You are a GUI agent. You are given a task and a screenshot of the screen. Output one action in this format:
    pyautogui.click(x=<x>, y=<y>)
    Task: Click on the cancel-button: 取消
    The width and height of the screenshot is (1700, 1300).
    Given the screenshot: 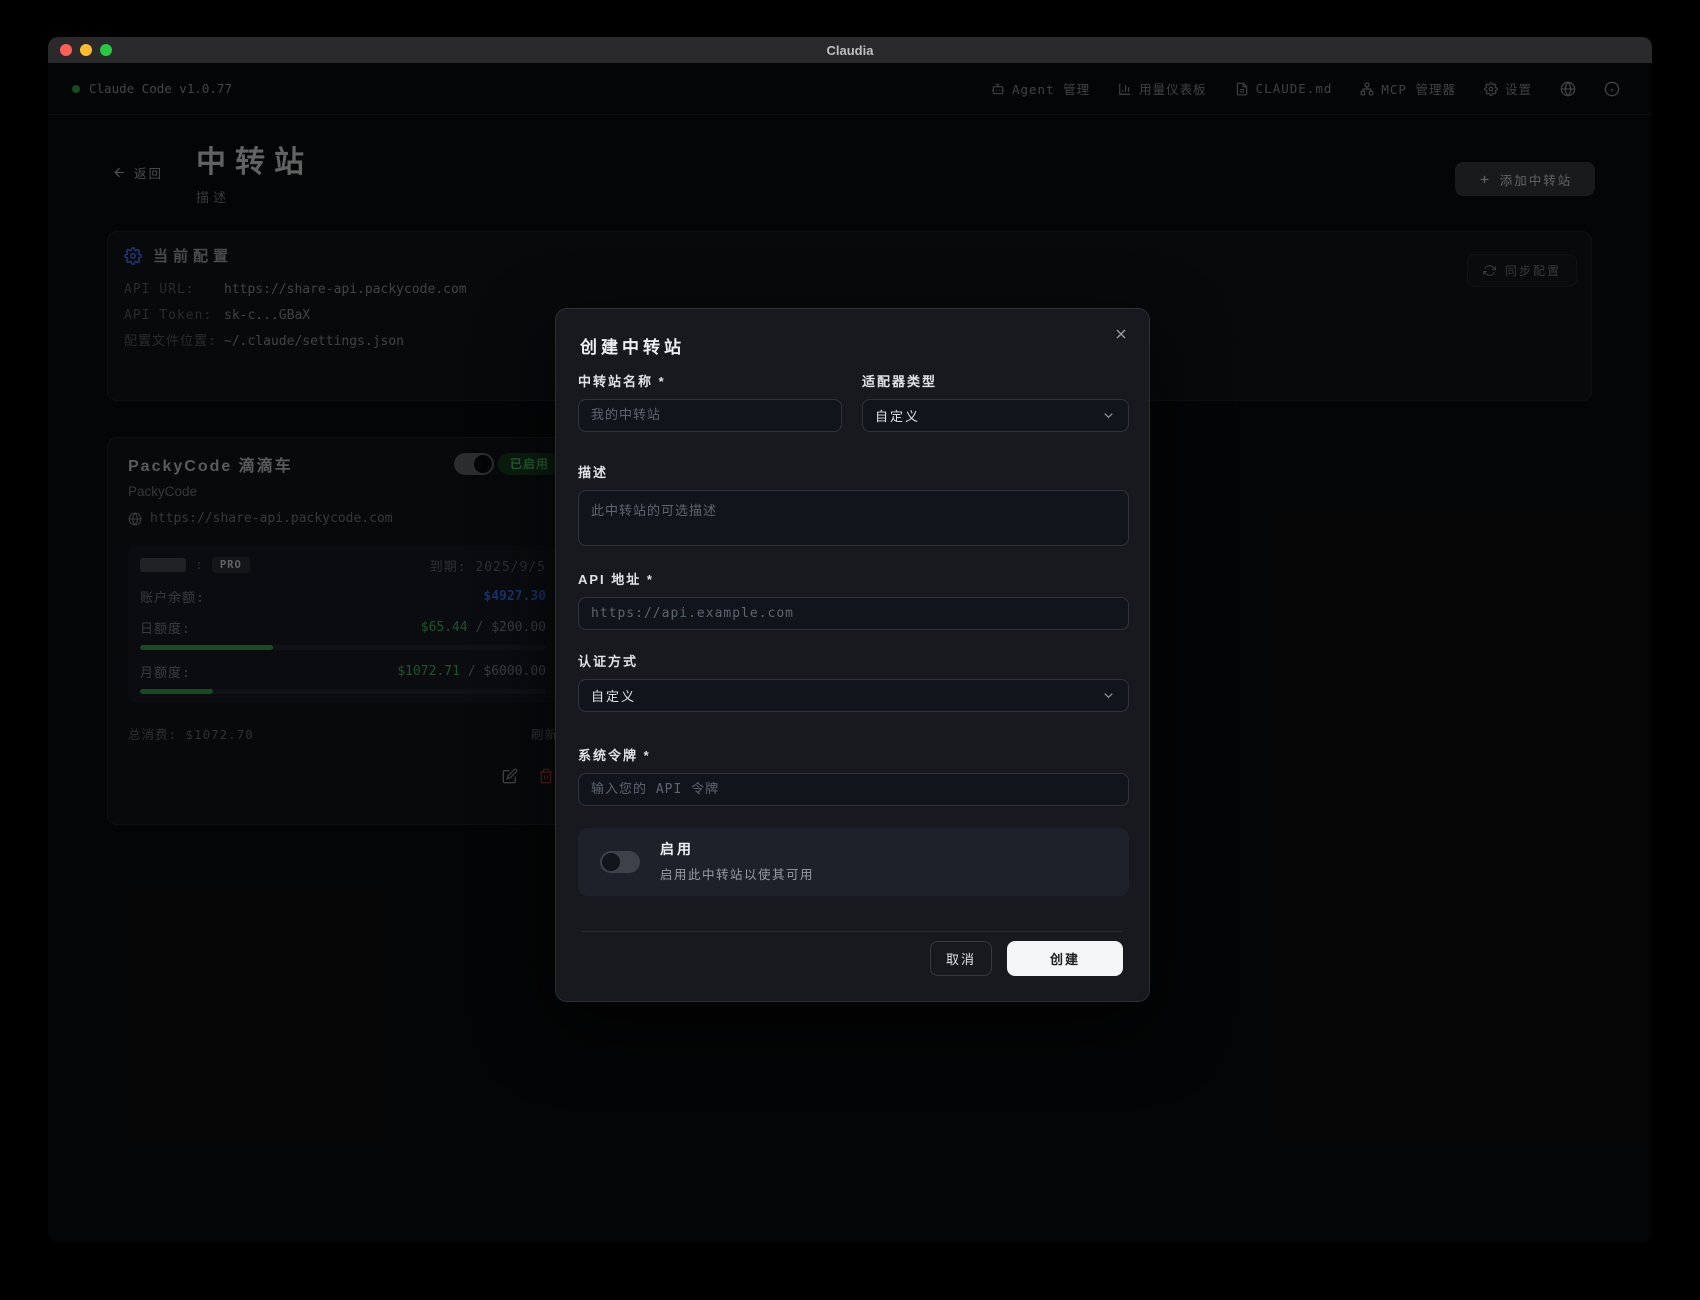 What is the action you would take?
    pyautogui.click(x=961, y=958)
    